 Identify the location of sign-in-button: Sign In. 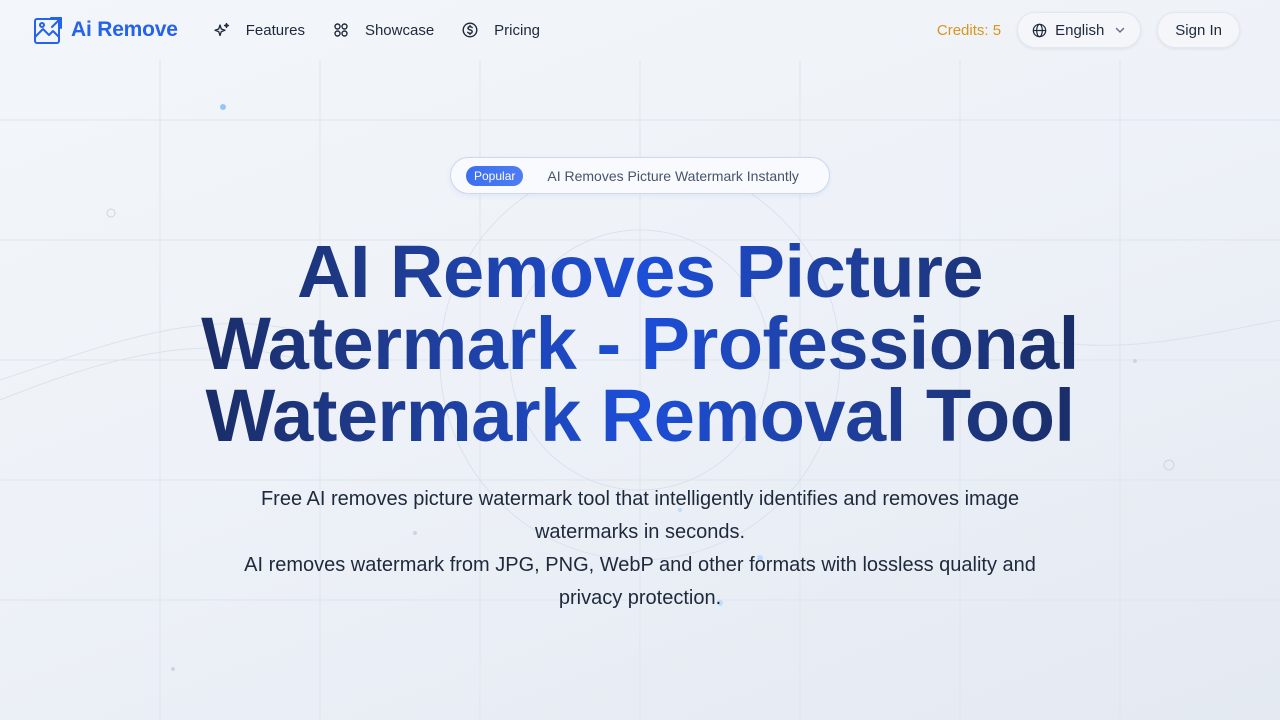
(1198, 30).